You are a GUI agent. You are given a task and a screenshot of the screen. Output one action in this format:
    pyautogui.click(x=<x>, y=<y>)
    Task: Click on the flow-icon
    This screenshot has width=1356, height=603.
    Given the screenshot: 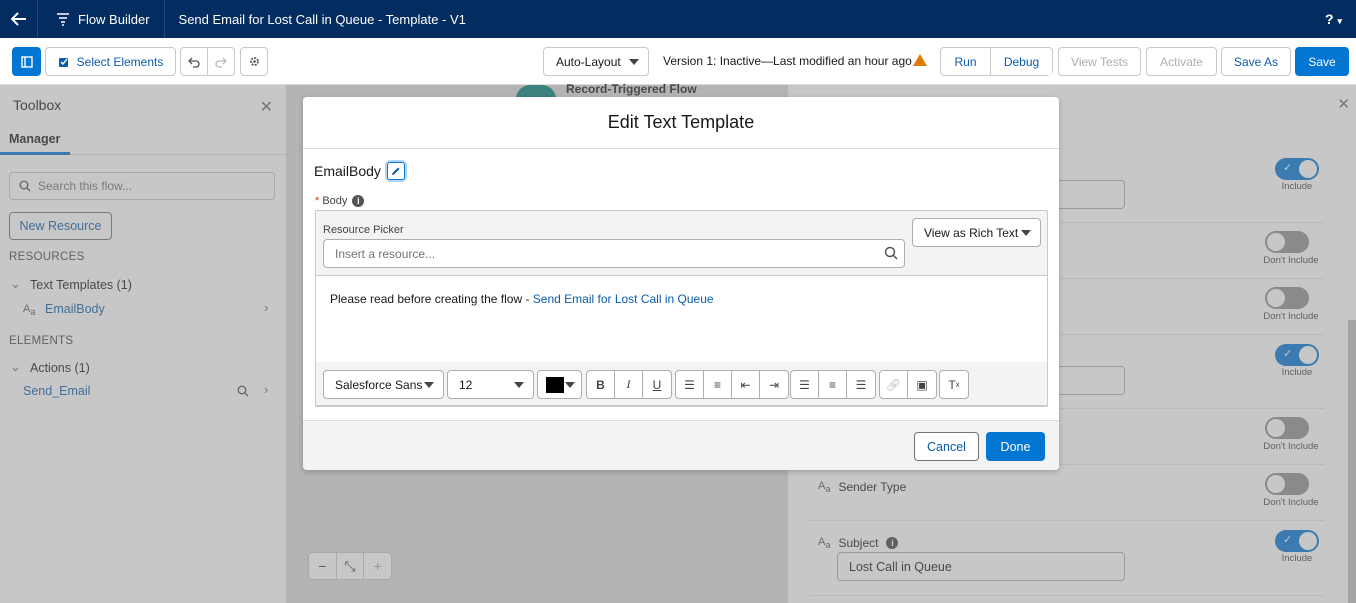 What is the action you would take?
    pyautogui.click(x=63, y=19)
    